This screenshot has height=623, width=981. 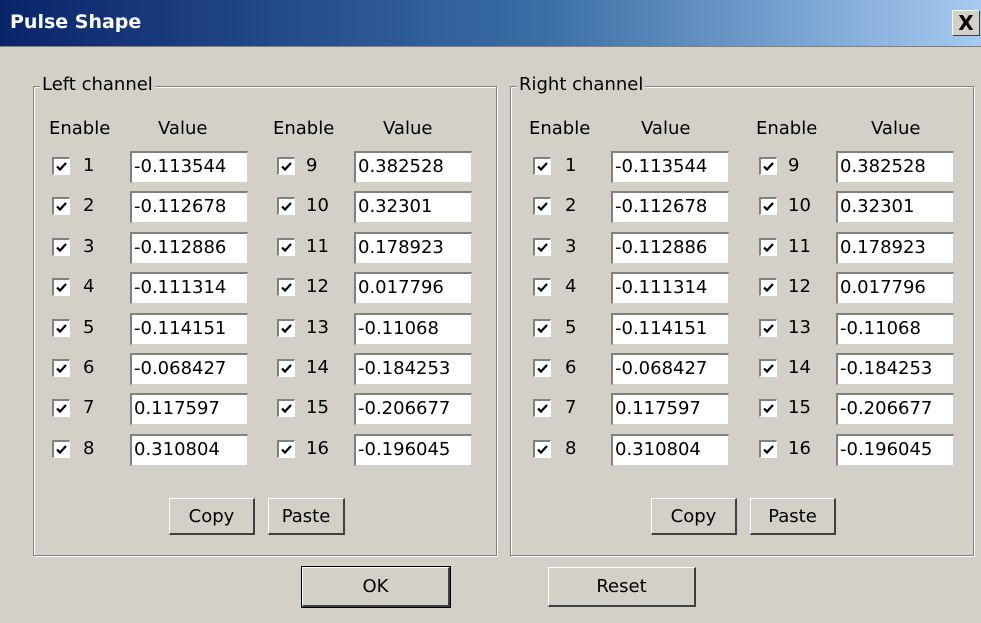 What do you see at coordinates (89, 246) in the screenshot?
I see `left-tap-number: 3` at bounding box center [89, 246].